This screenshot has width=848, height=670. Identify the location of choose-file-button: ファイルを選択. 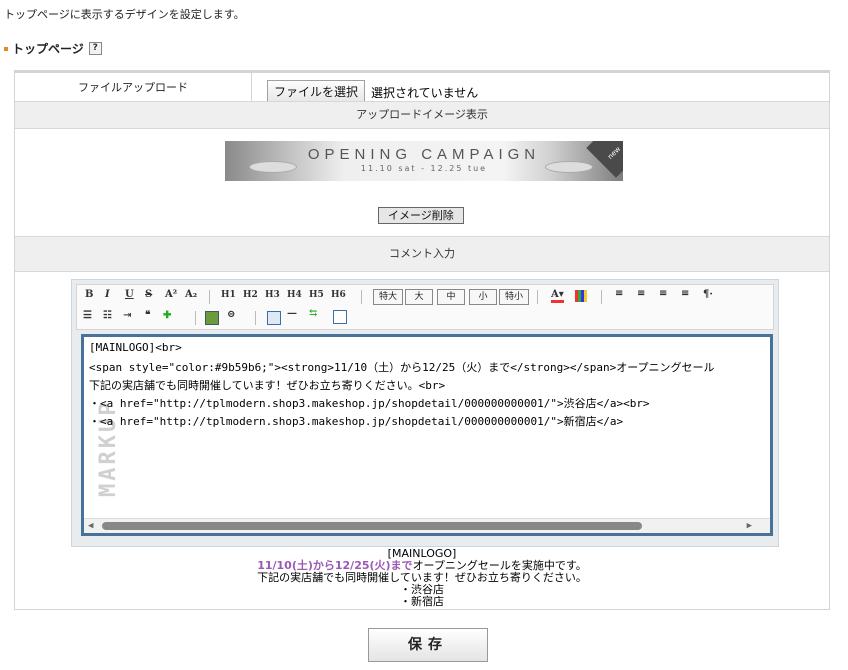
(316, 91).